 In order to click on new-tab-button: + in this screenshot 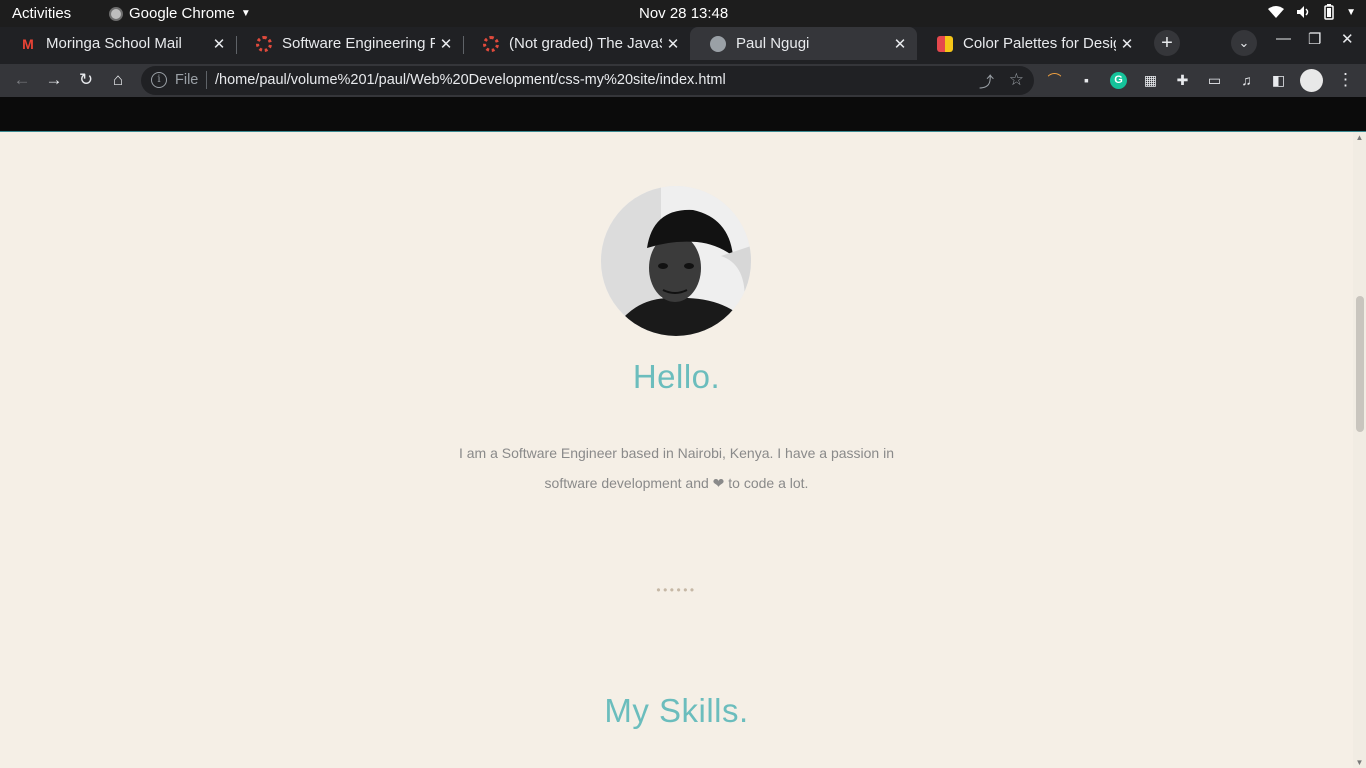, I will do `click(1167, 43)`.